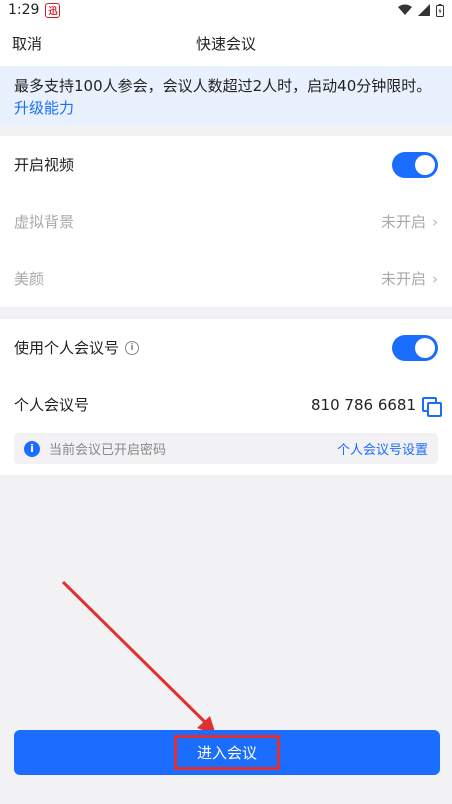 The image size is (452, 804). What do you see at coordinates (415, 347) in the screenshot?
I see `personal-id-toggle` at bounding box center [415, 347].